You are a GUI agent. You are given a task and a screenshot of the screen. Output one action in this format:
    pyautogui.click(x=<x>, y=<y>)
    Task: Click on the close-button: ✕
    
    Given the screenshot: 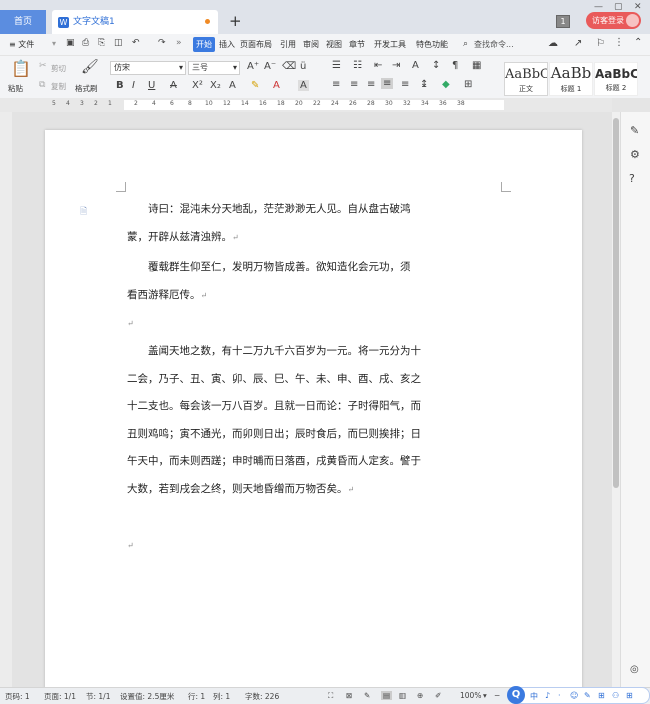 What is the action you would take?
    pyautogui.click(x=638, y=7)
    